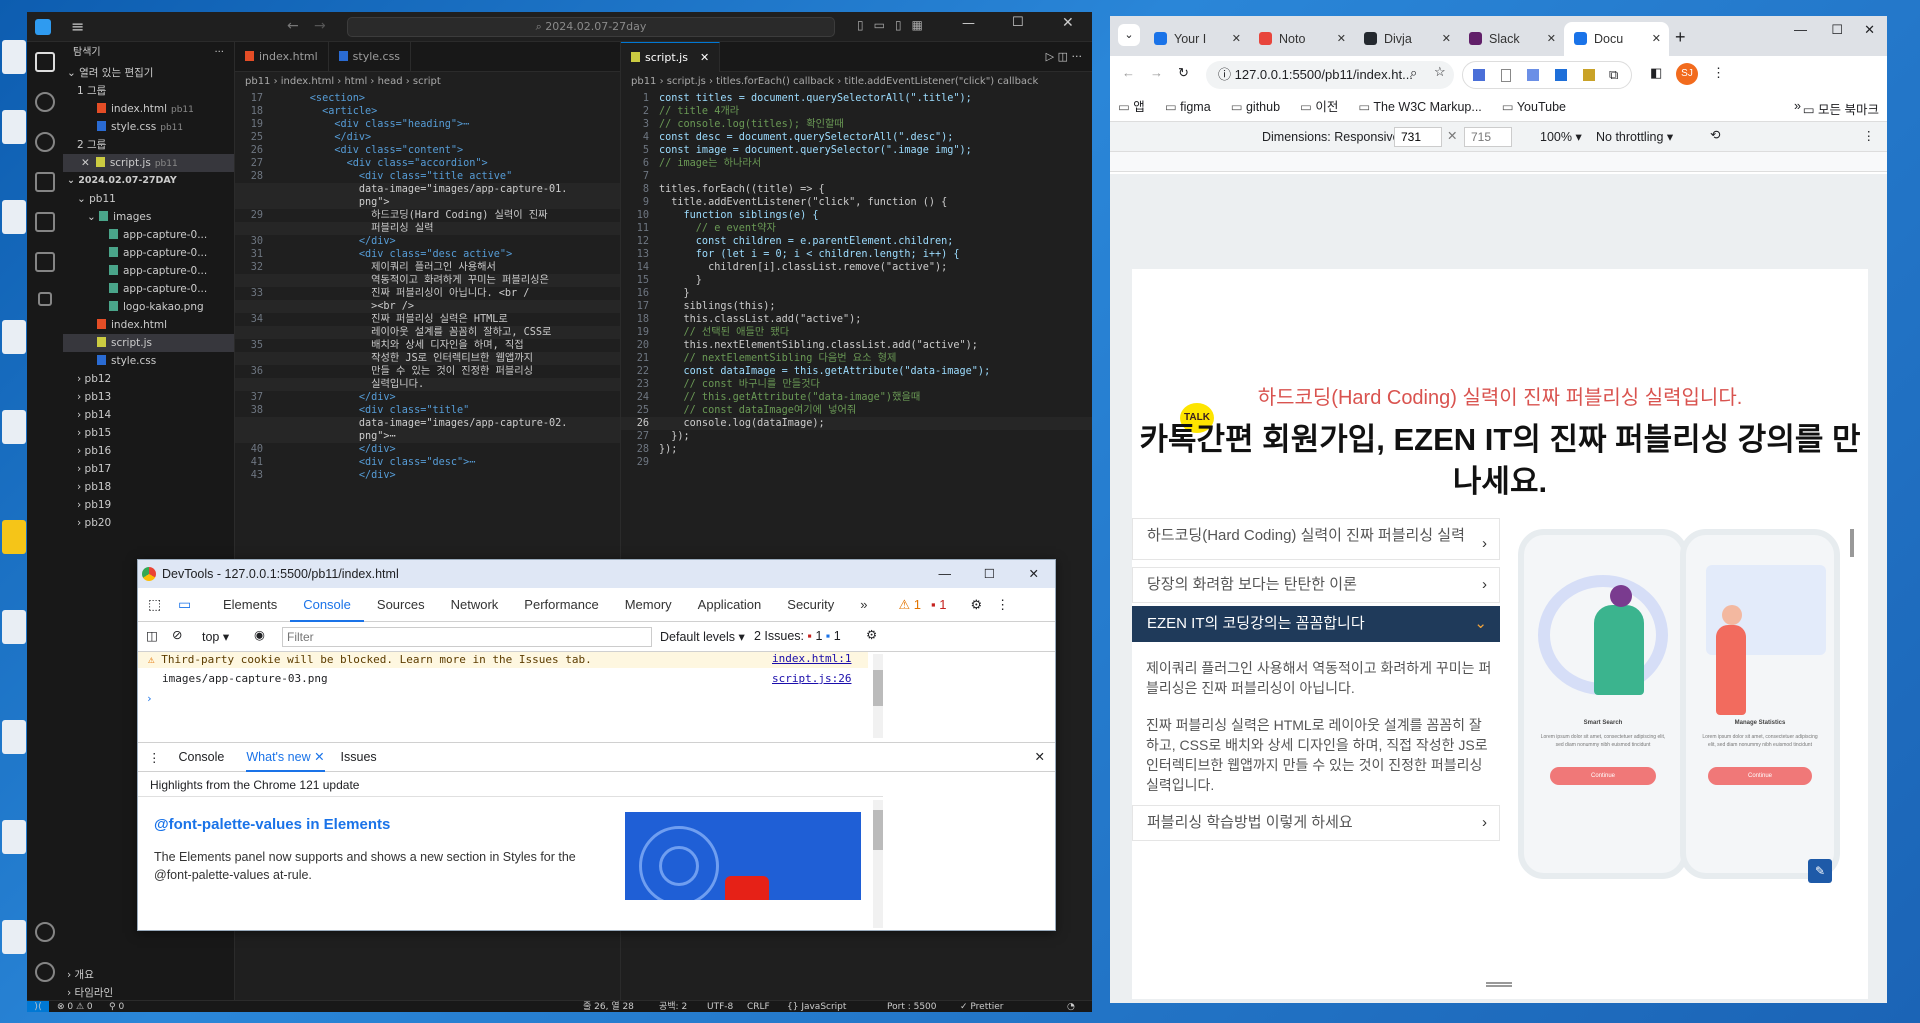 This screenshot has width=1920, height=1023. What do you see at coordinates (743, 856) in the screenshot?
I see `article-thumbnail` at bounding box center [743, 856].